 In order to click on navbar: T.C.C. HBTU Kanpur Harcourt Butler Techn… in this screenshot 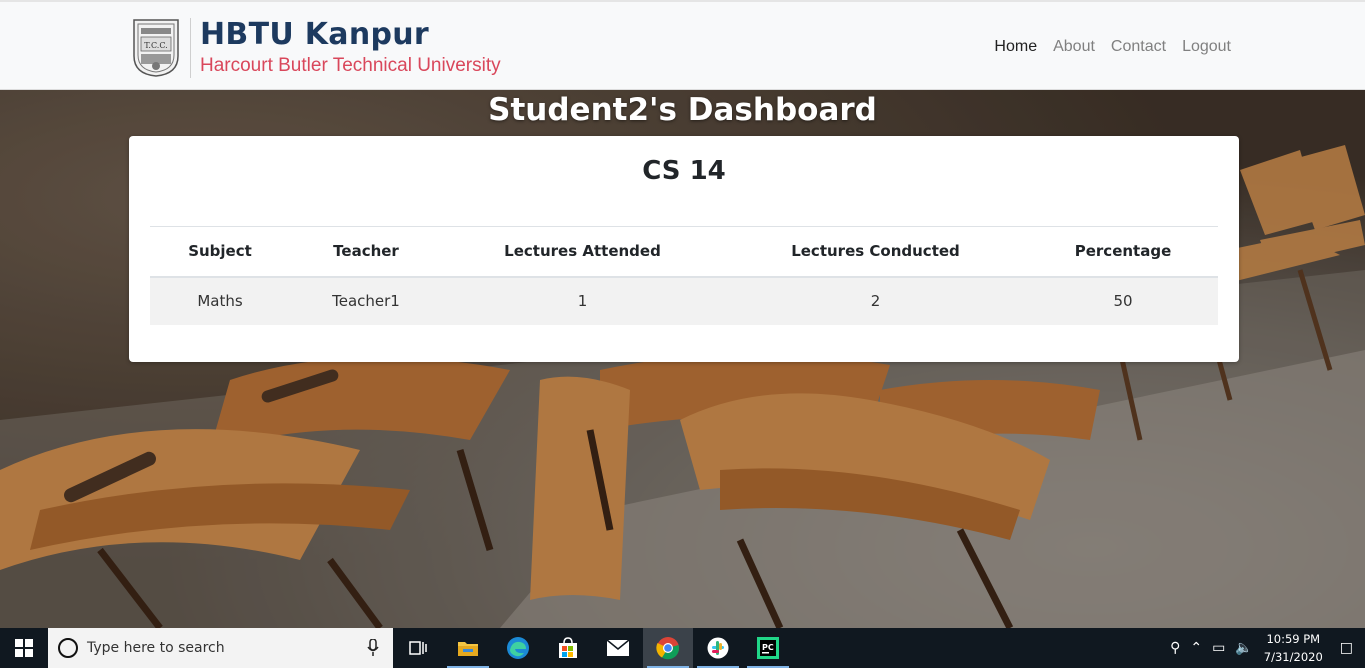, I will do `click(682, 45)`.